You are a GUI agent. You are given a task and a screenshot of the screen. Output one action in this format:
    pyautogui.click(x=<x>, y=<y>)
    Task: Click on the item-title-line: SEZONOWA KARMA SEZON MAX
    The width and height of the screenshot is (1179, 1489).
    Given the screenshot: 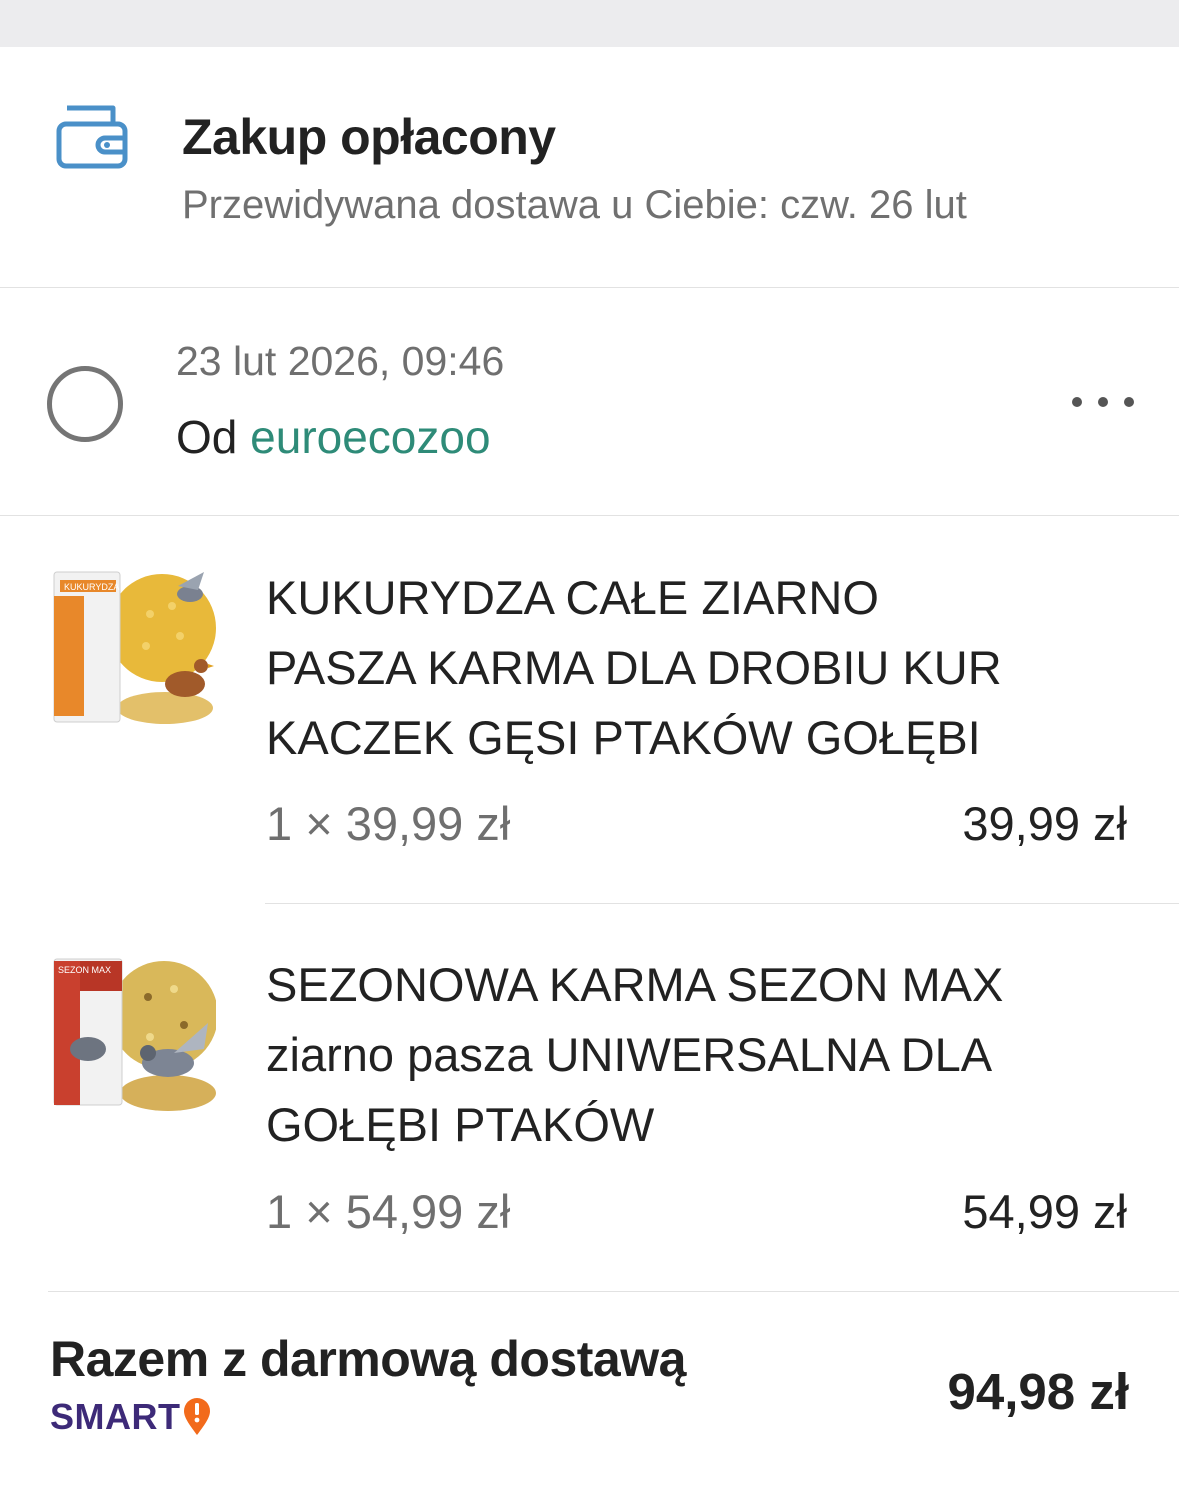 What is the action you would take?
    pyautogui.click(x=635, y=984)
    